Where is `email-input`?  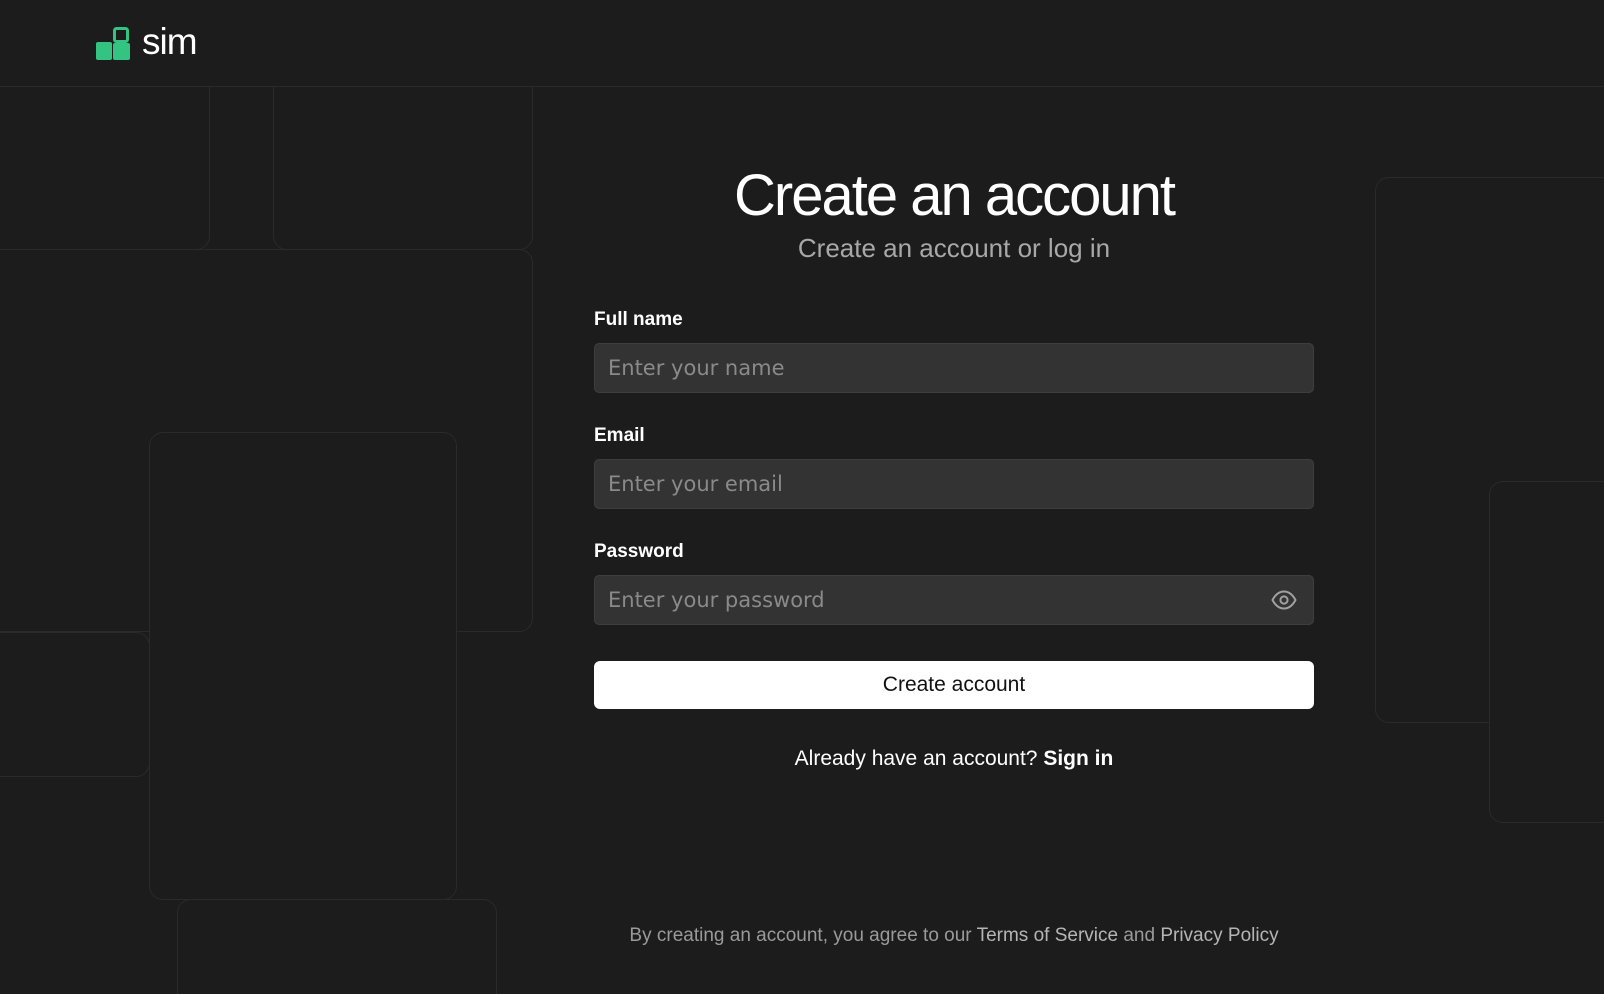
email-input is located at coordinates (954, 484).